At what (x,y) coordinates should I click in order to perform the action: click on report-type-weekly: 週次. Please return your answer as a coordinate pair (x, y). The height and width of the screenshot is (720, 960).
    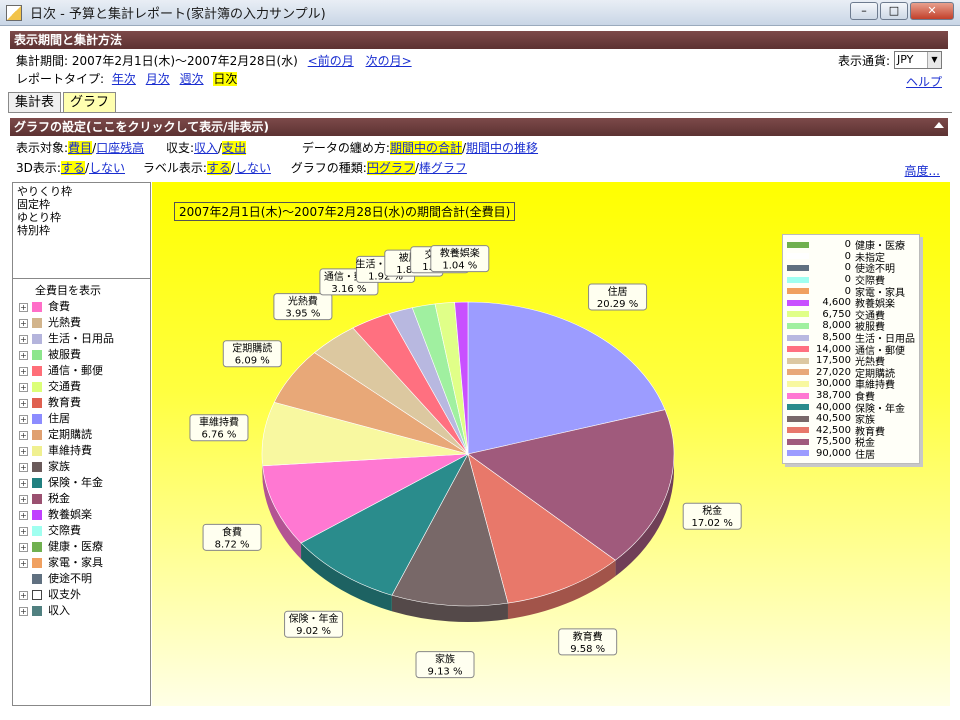
    Looking at the image, I should click on (192, 79).